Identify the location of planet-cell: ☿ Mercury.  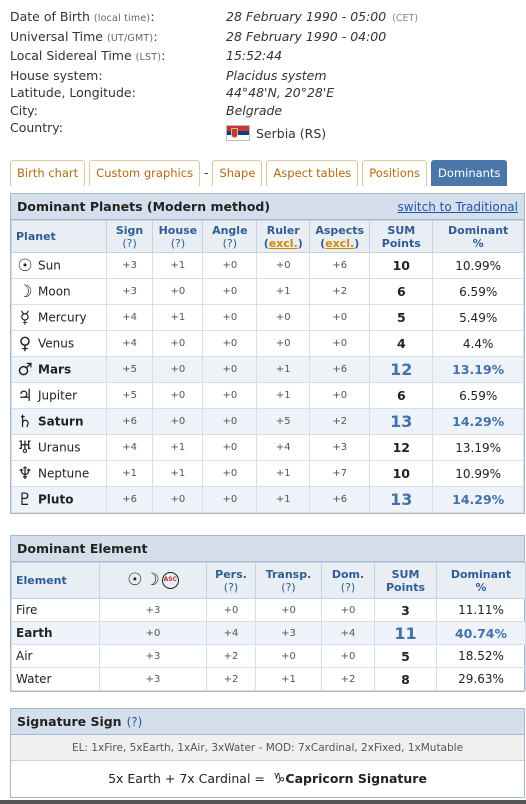
(59, 317).